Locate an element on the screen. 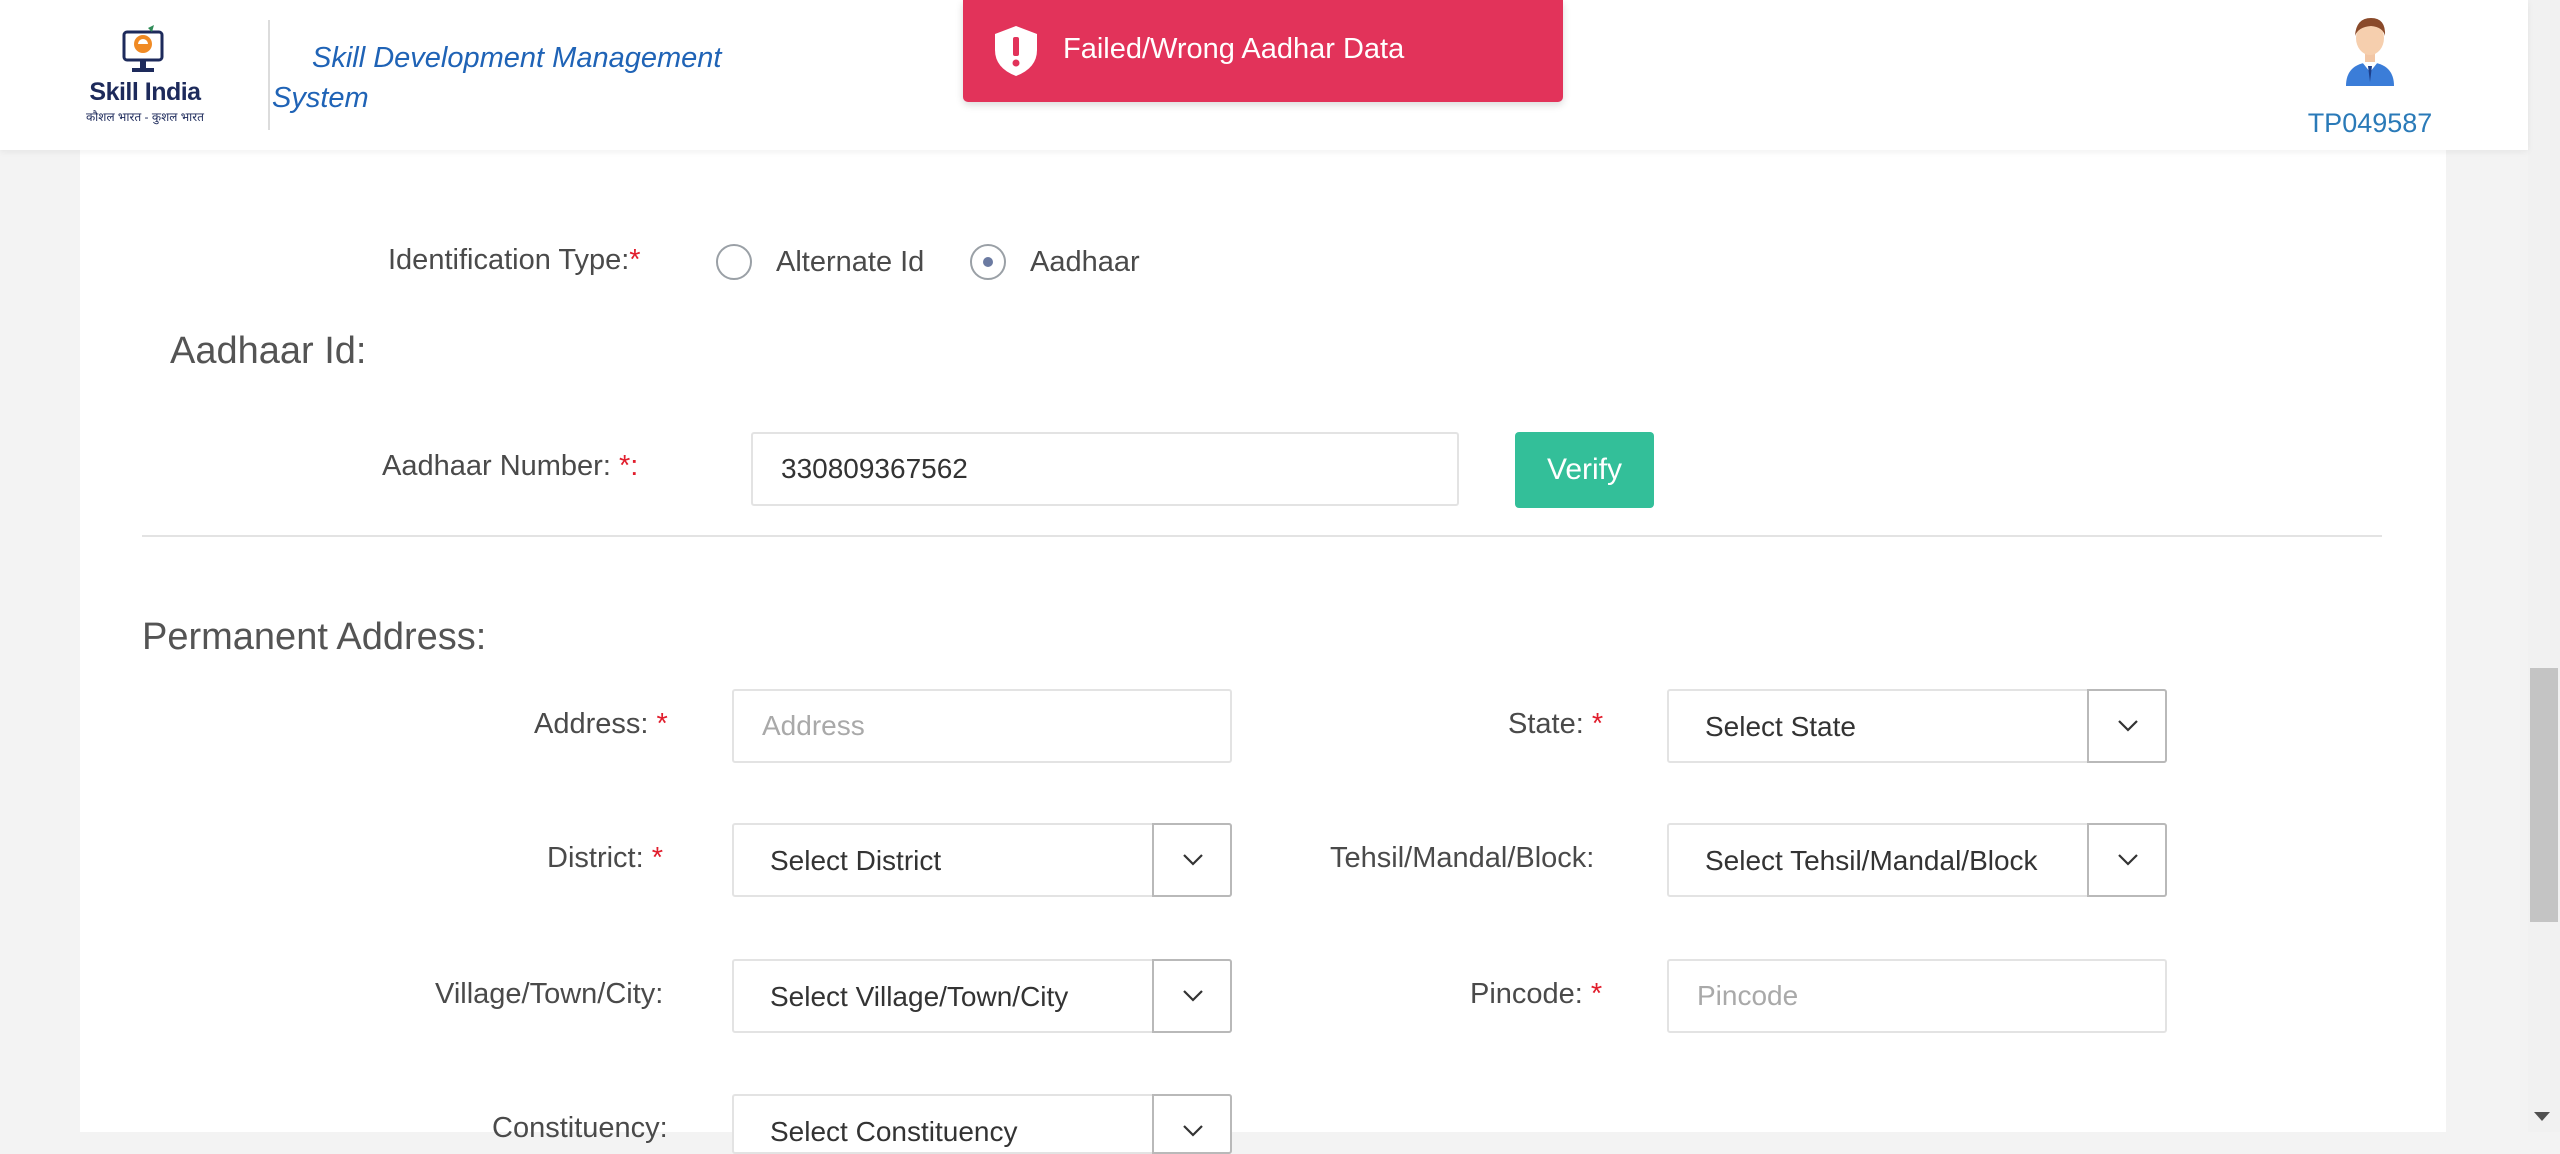  village-dropdown-button is located at coordinates (1192, 996).